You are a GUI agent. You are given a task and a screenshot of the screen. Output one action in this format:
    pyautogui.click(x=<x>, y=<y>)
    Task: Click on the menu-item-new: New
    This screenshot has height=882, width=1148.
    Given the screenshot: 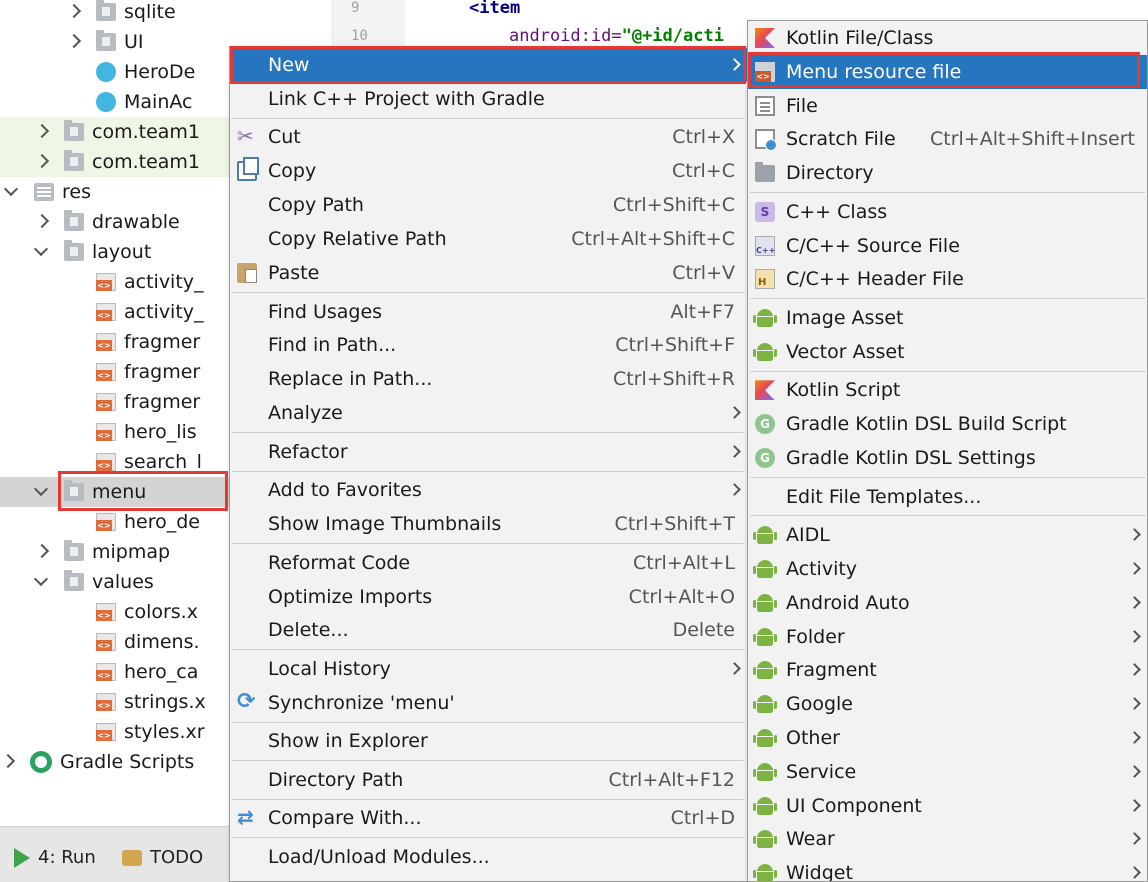 What is the action you would take?
    pyautogui.click(x=488, y=65)
    